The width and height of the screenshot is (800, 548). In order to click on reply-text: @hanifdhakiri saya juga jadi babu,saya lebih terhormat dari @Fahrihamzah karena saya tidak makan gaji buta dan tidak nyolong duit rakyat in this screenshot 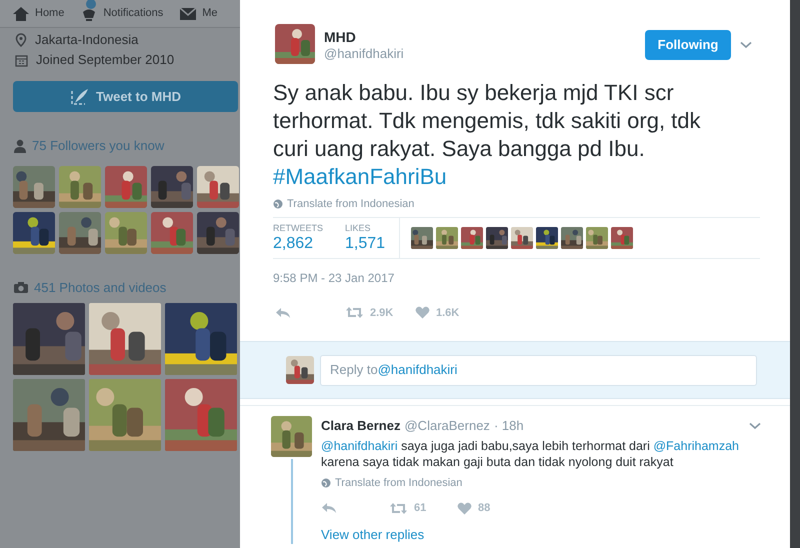, I will do `click(530, 454)`.